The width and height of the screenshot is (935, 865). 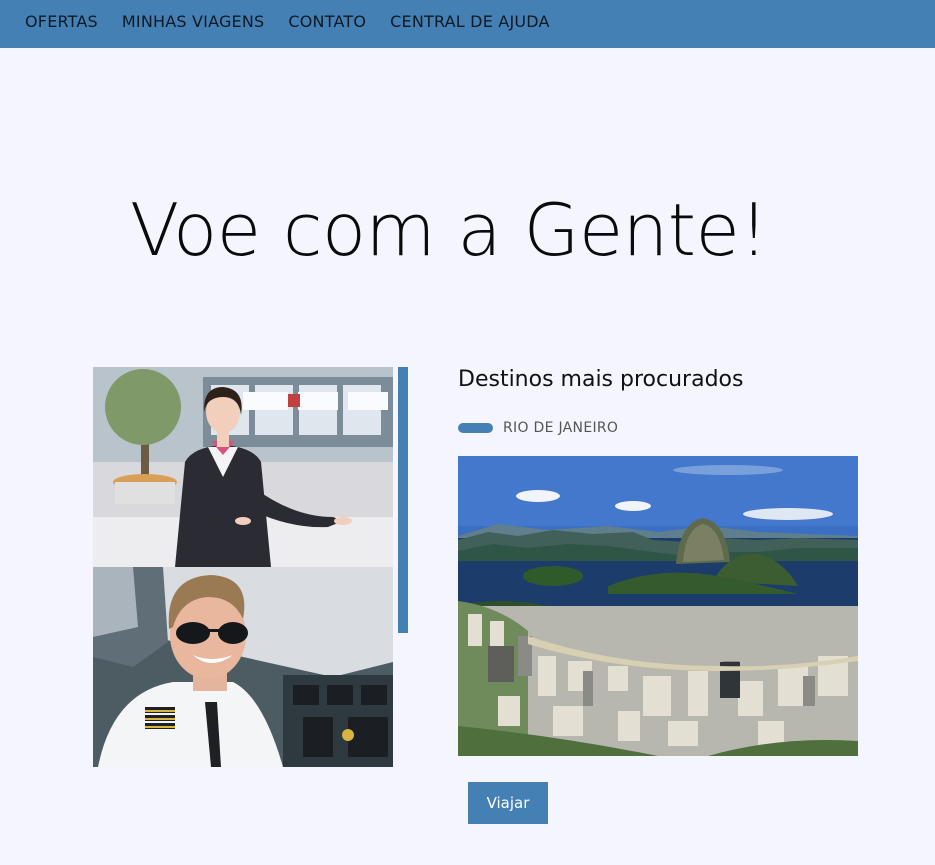 I want to click on nav-link-contato: CONTATO, so click(x=327, y=24).